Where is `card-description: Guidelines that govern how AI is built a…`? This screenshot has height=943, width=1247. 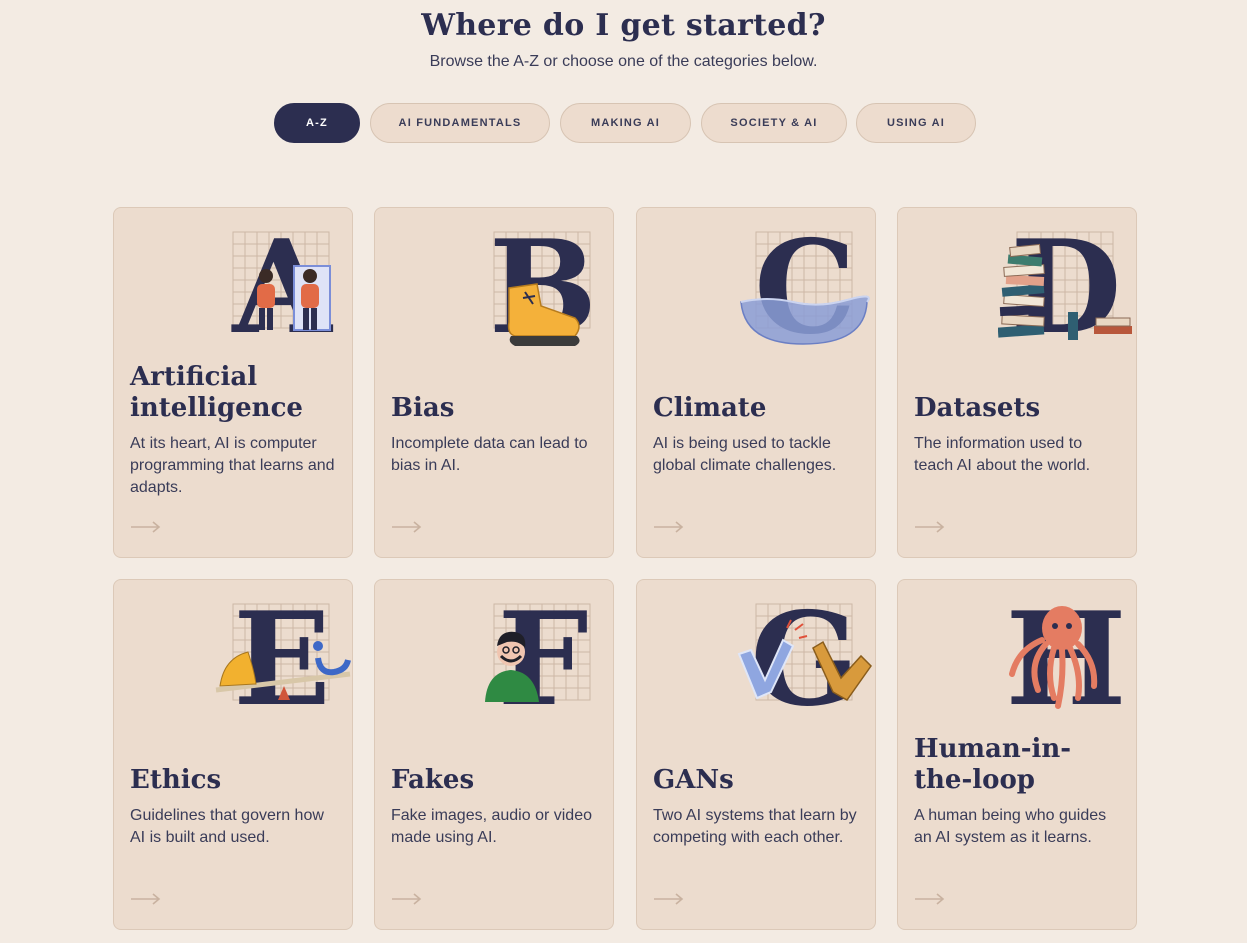
card-description: Guidelines that govern how AI is built a… is located at coordinates (227, 826).